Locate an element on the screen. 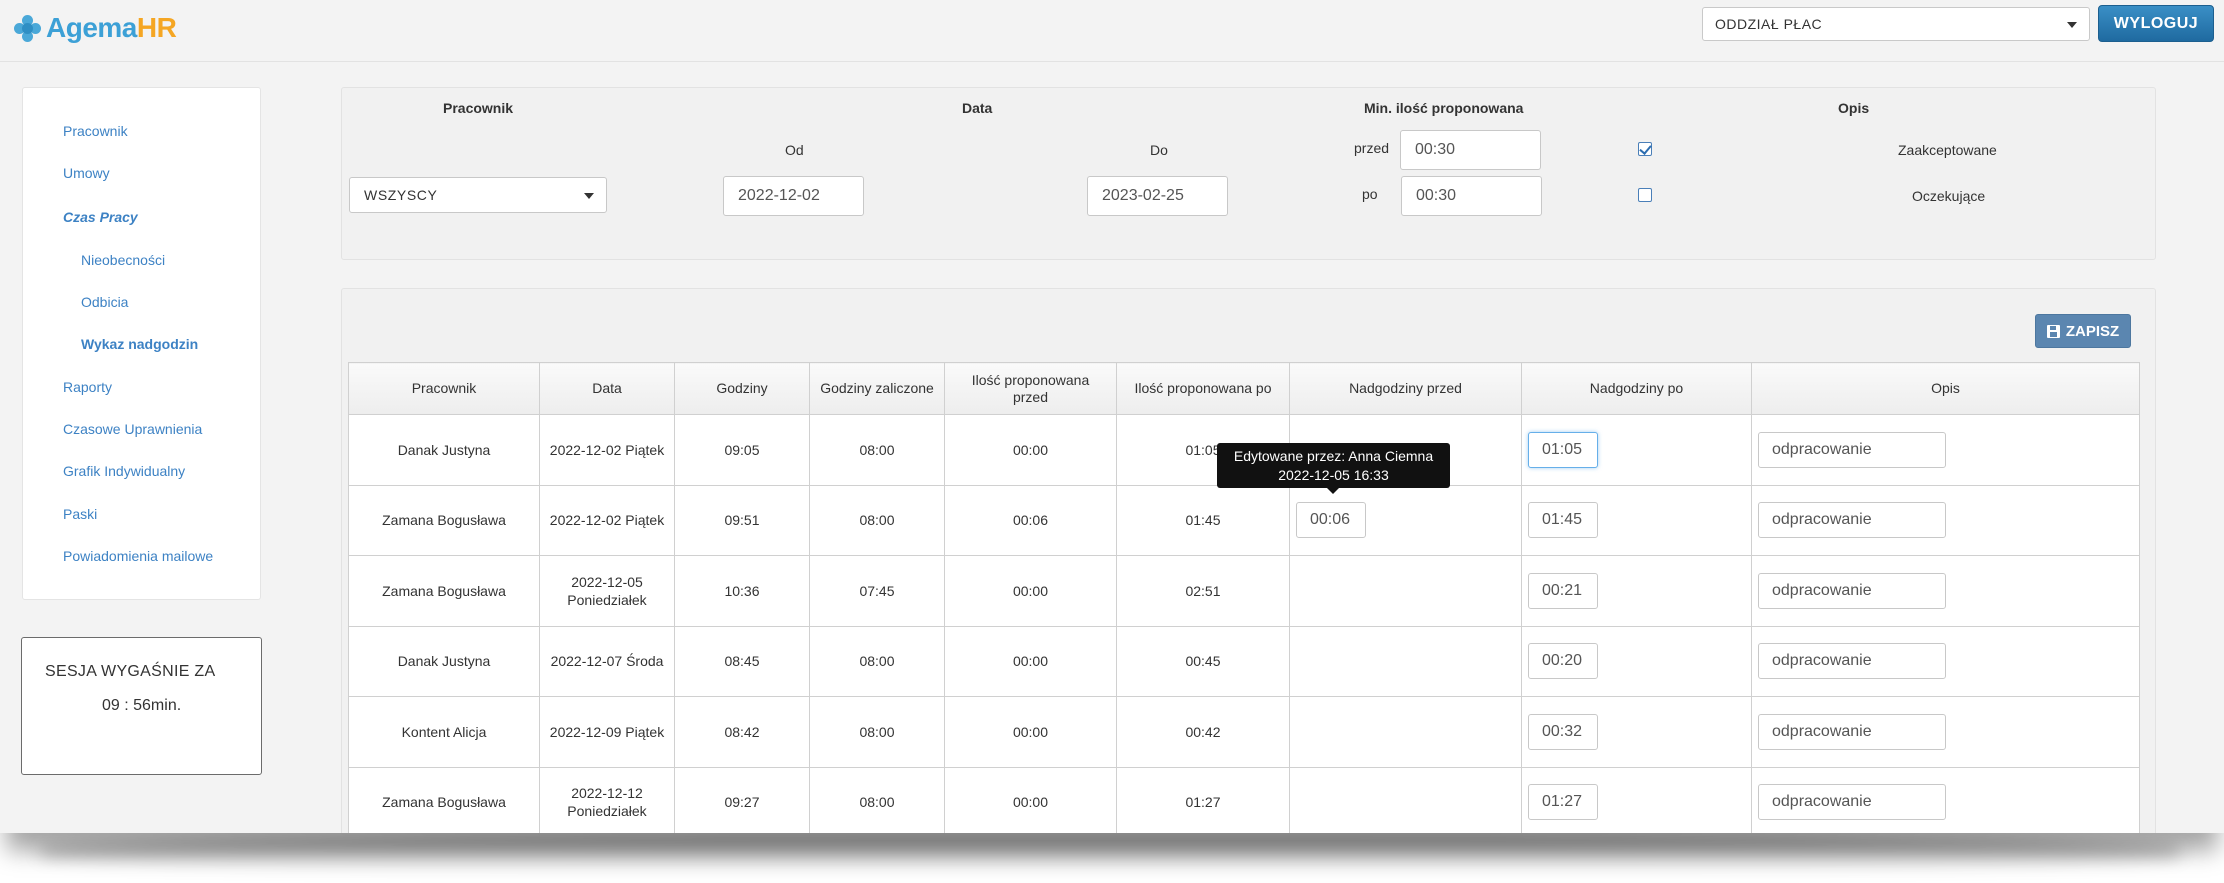 This screenshot has height=883, width=2224. sidebar-item-czas-pracy: Czas Pracy is located at coordinates (100, 217).